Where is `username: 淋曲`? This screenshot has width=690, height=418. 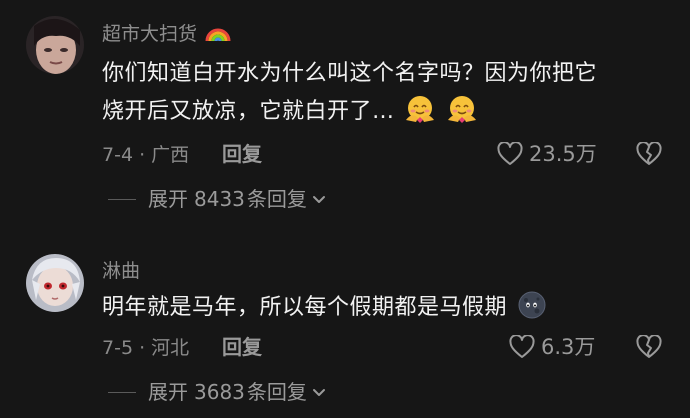
username: 淋曲 is located at coordinates (121, 271).